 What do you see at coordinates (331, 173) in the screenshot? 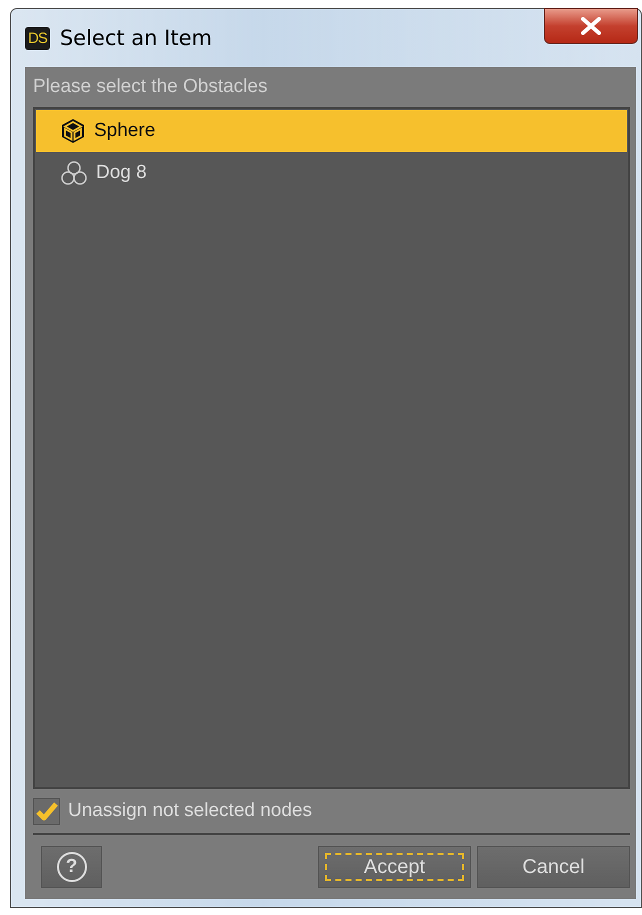
I see `list-item: Dog 8` at bounding box center [331, 173].